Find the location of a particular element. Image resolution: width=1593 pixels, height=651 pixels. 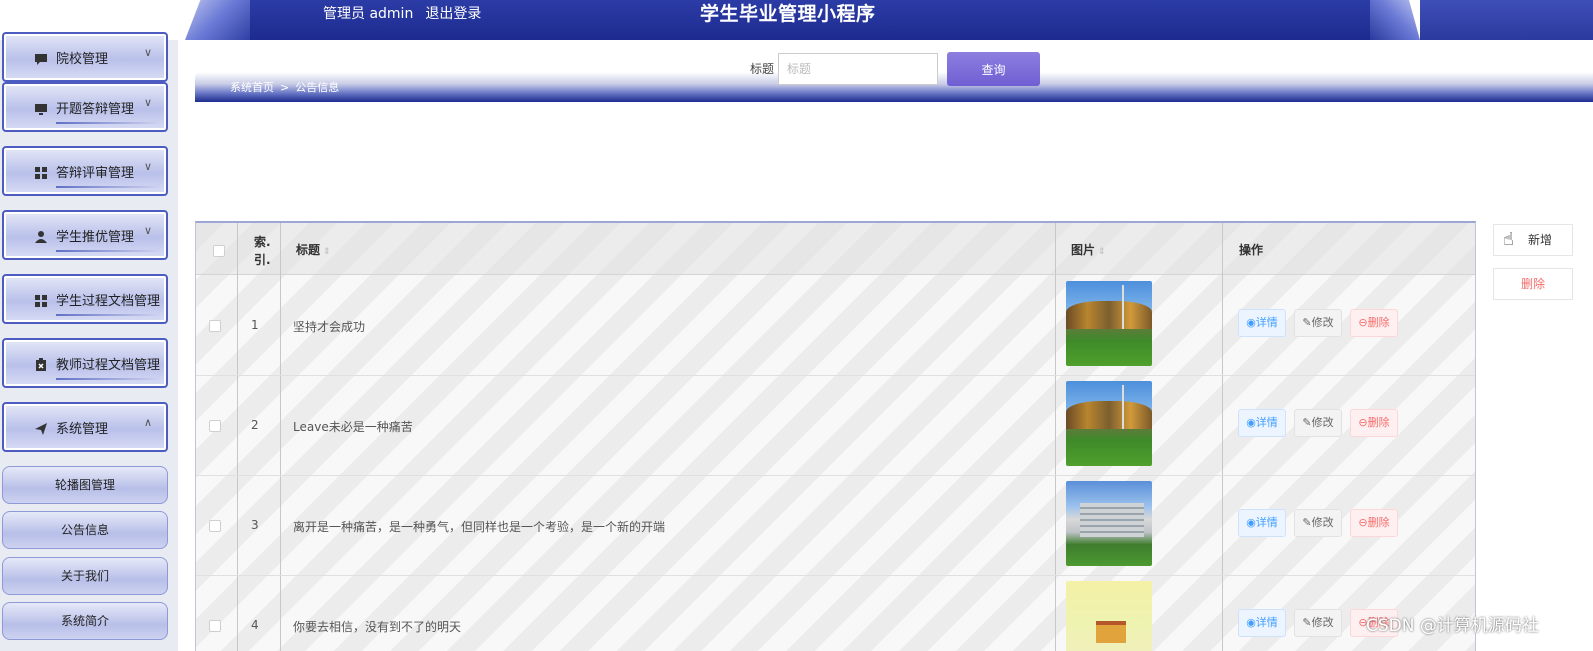

search-label: 标题 is located at coordinates (762, 69).